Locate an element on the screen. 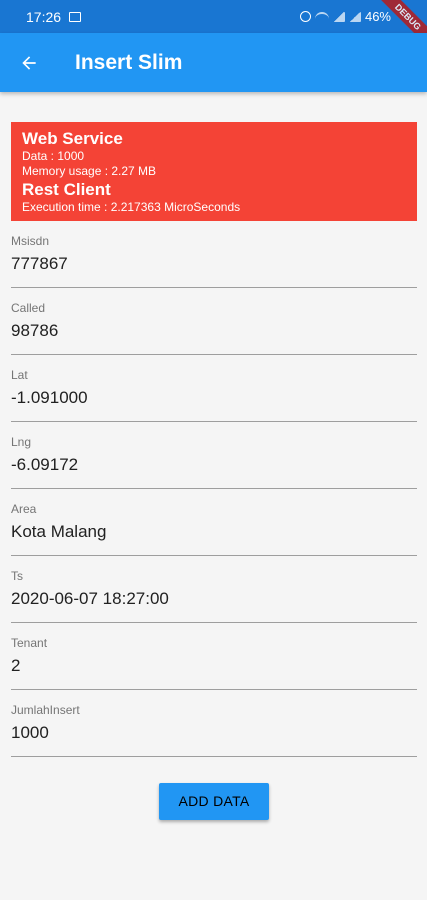  lat-field: Lat -1.091000 is located at coordinates (214, 388).